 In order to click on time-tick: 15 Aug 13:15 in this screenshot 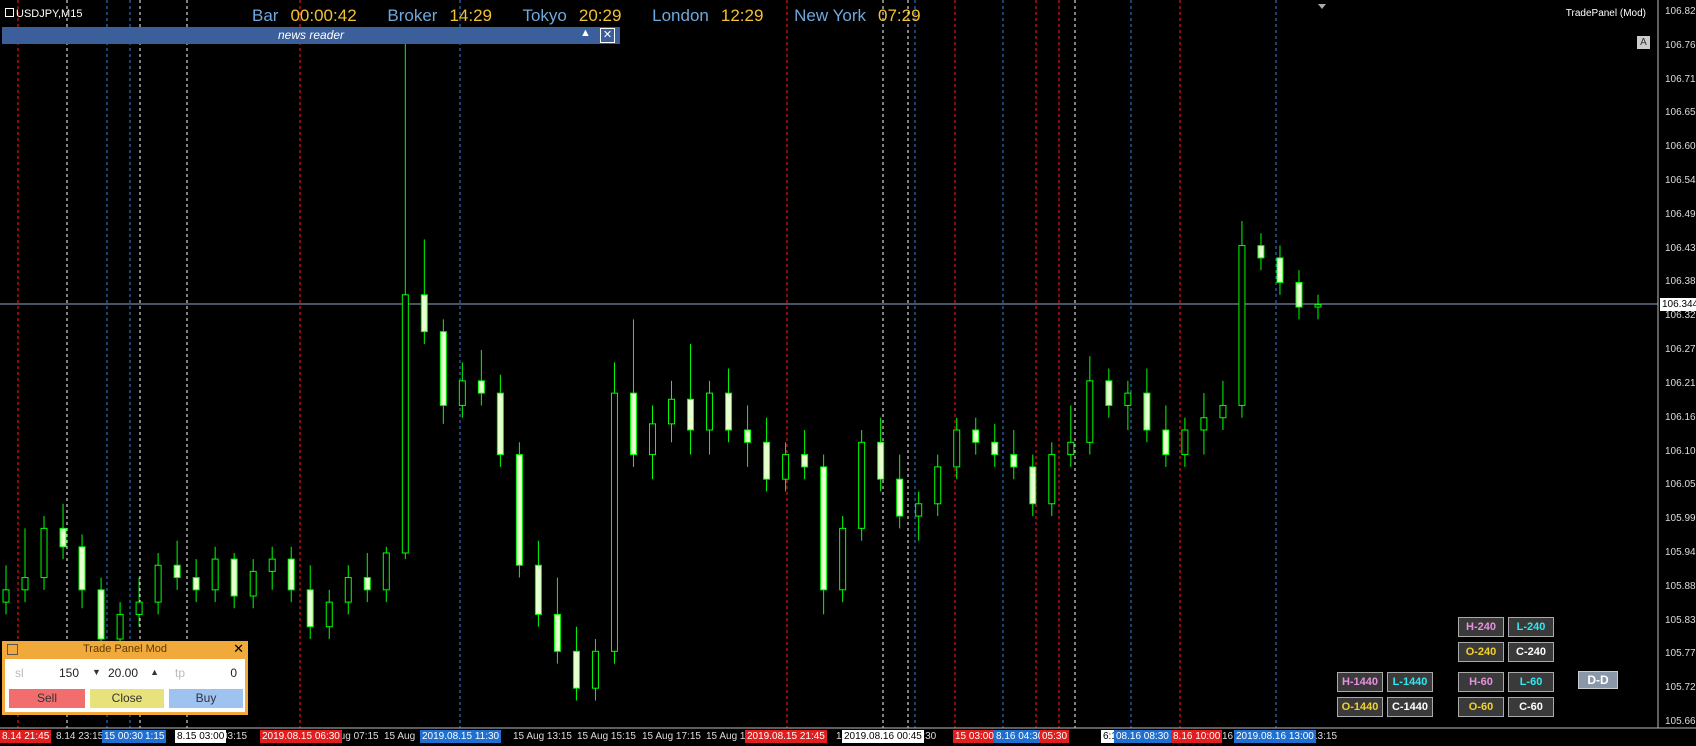, I will do `click(542, 736)`.